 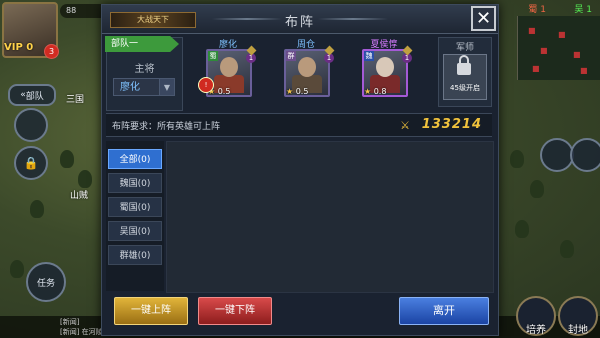 I want to click on faction-badge: 蜀, so click(x=213, y=56).